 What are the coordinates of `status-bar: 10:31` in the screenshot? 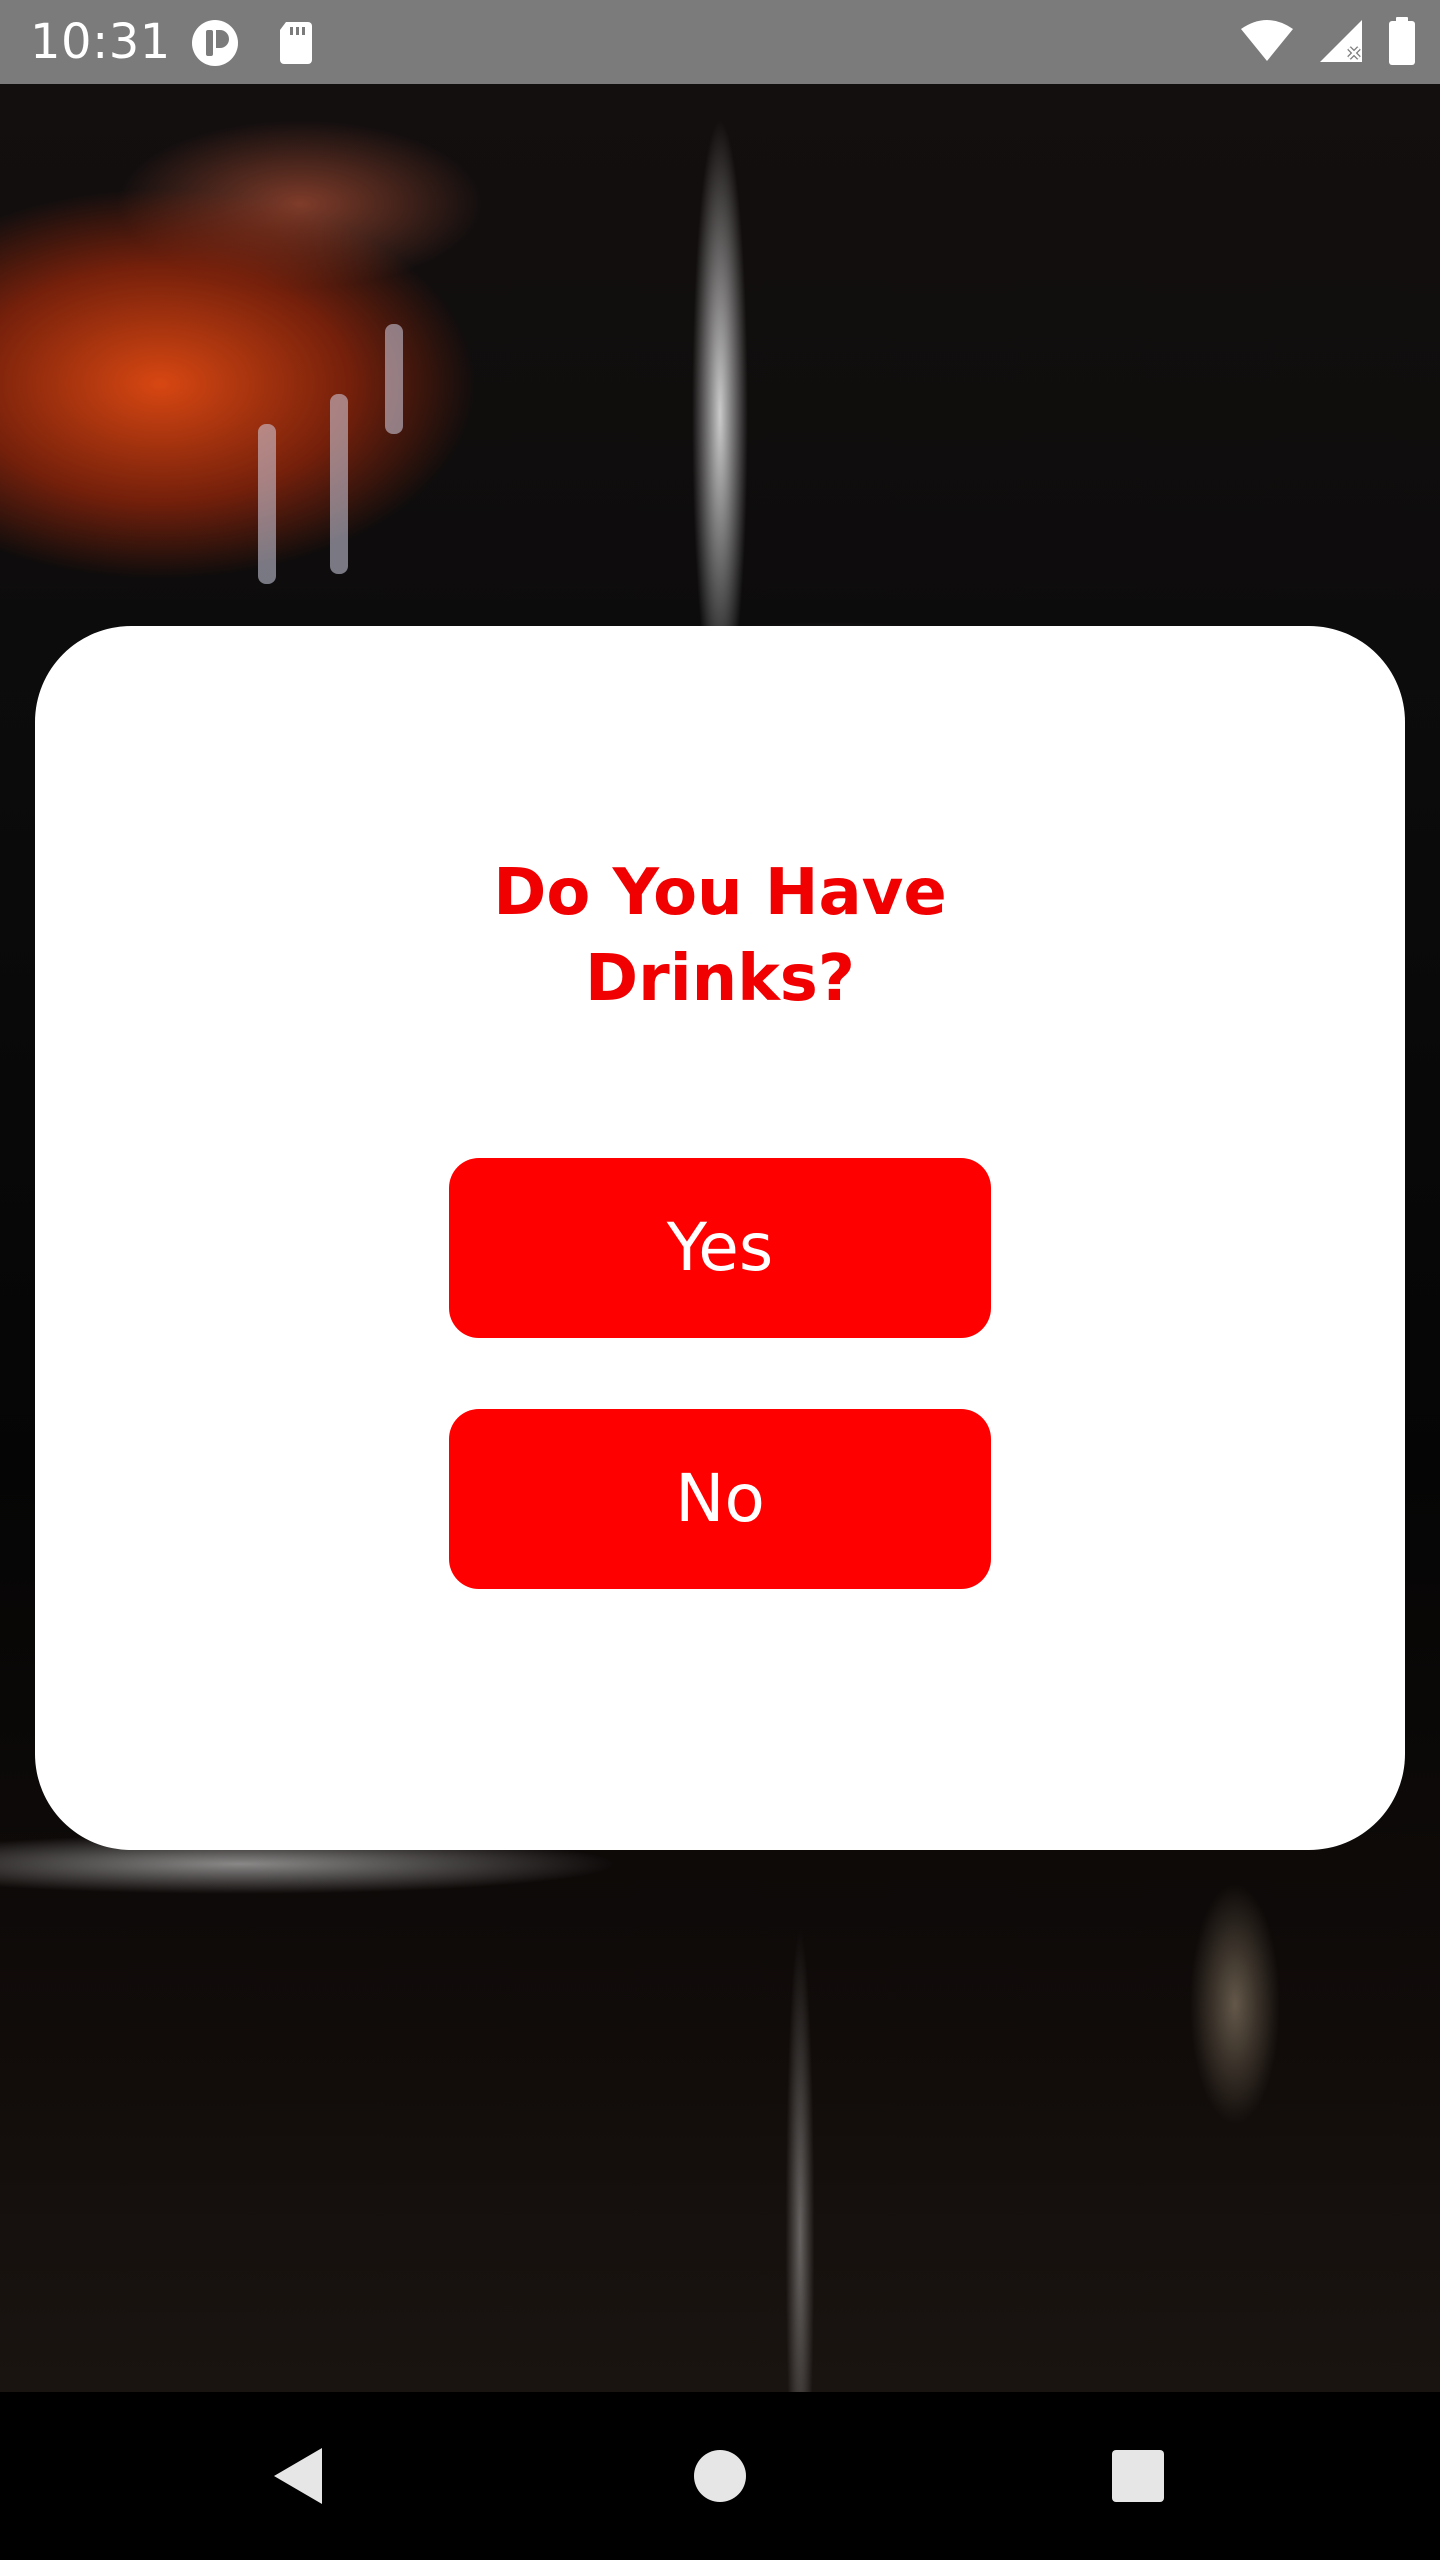 It's located at (720, 42).